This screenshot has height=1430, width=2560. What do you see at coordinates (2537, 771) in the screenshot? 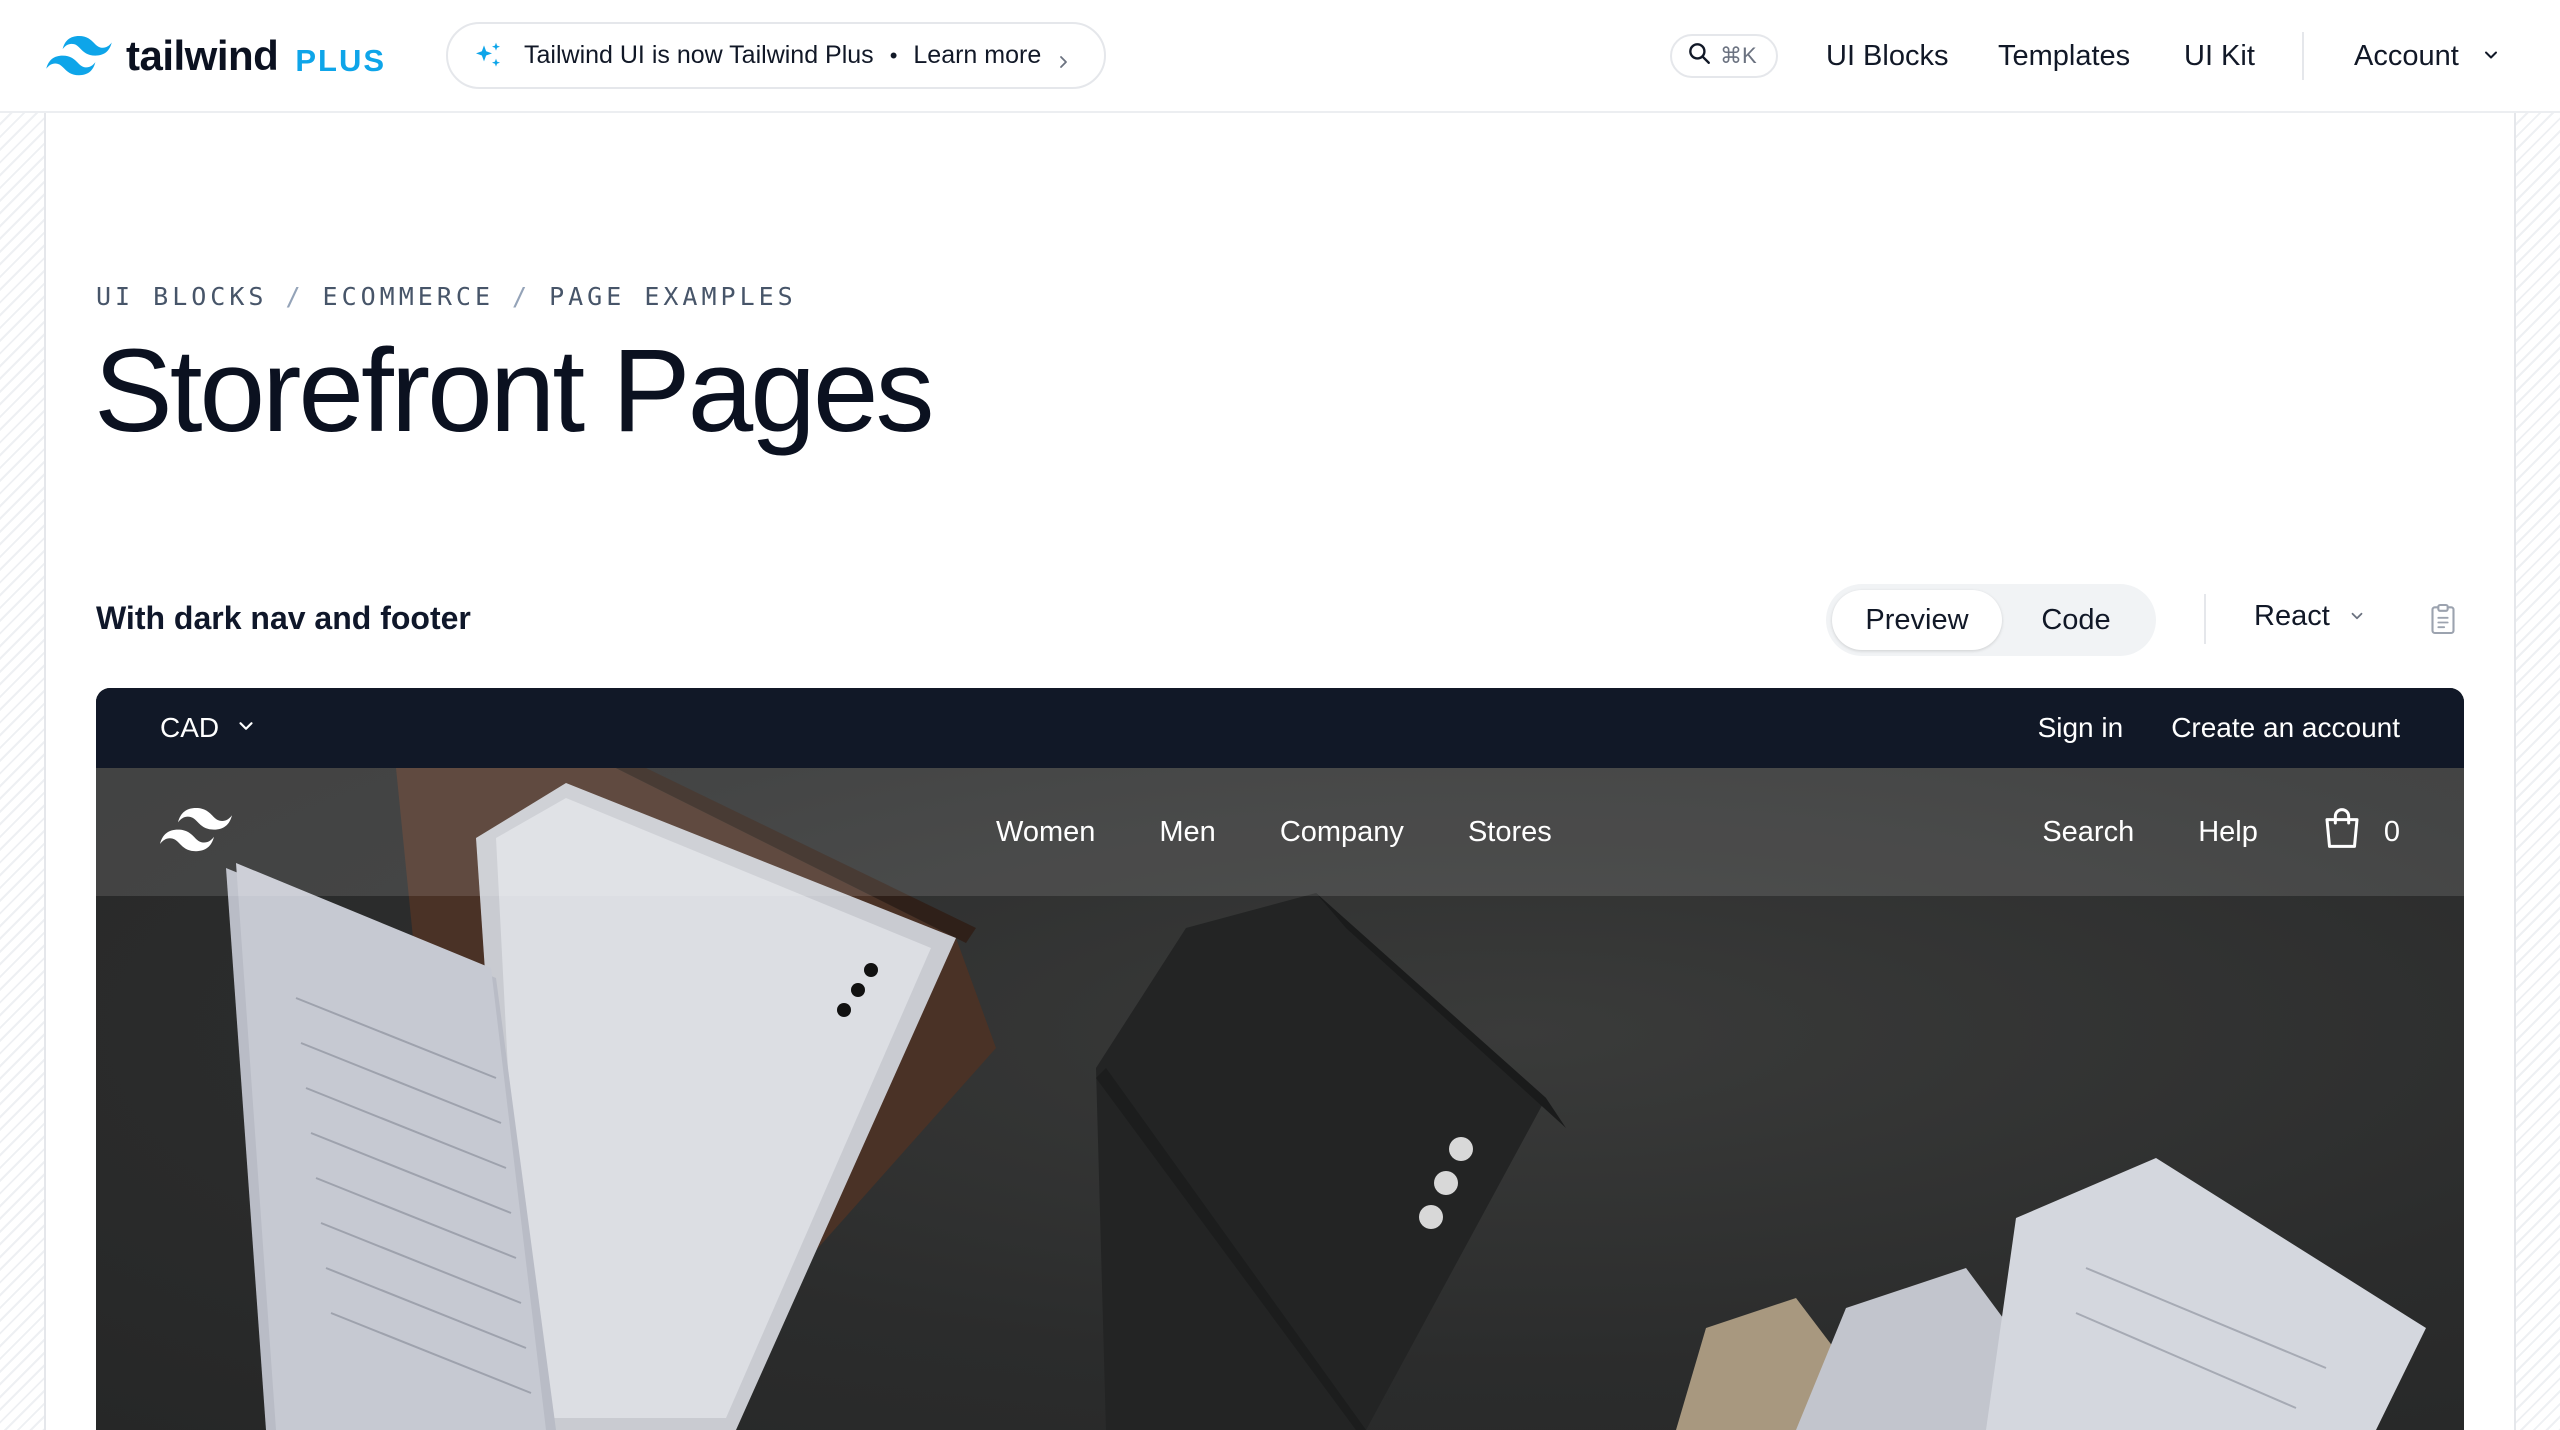
I see `right-gutter` at bounding box center [2537, 771].